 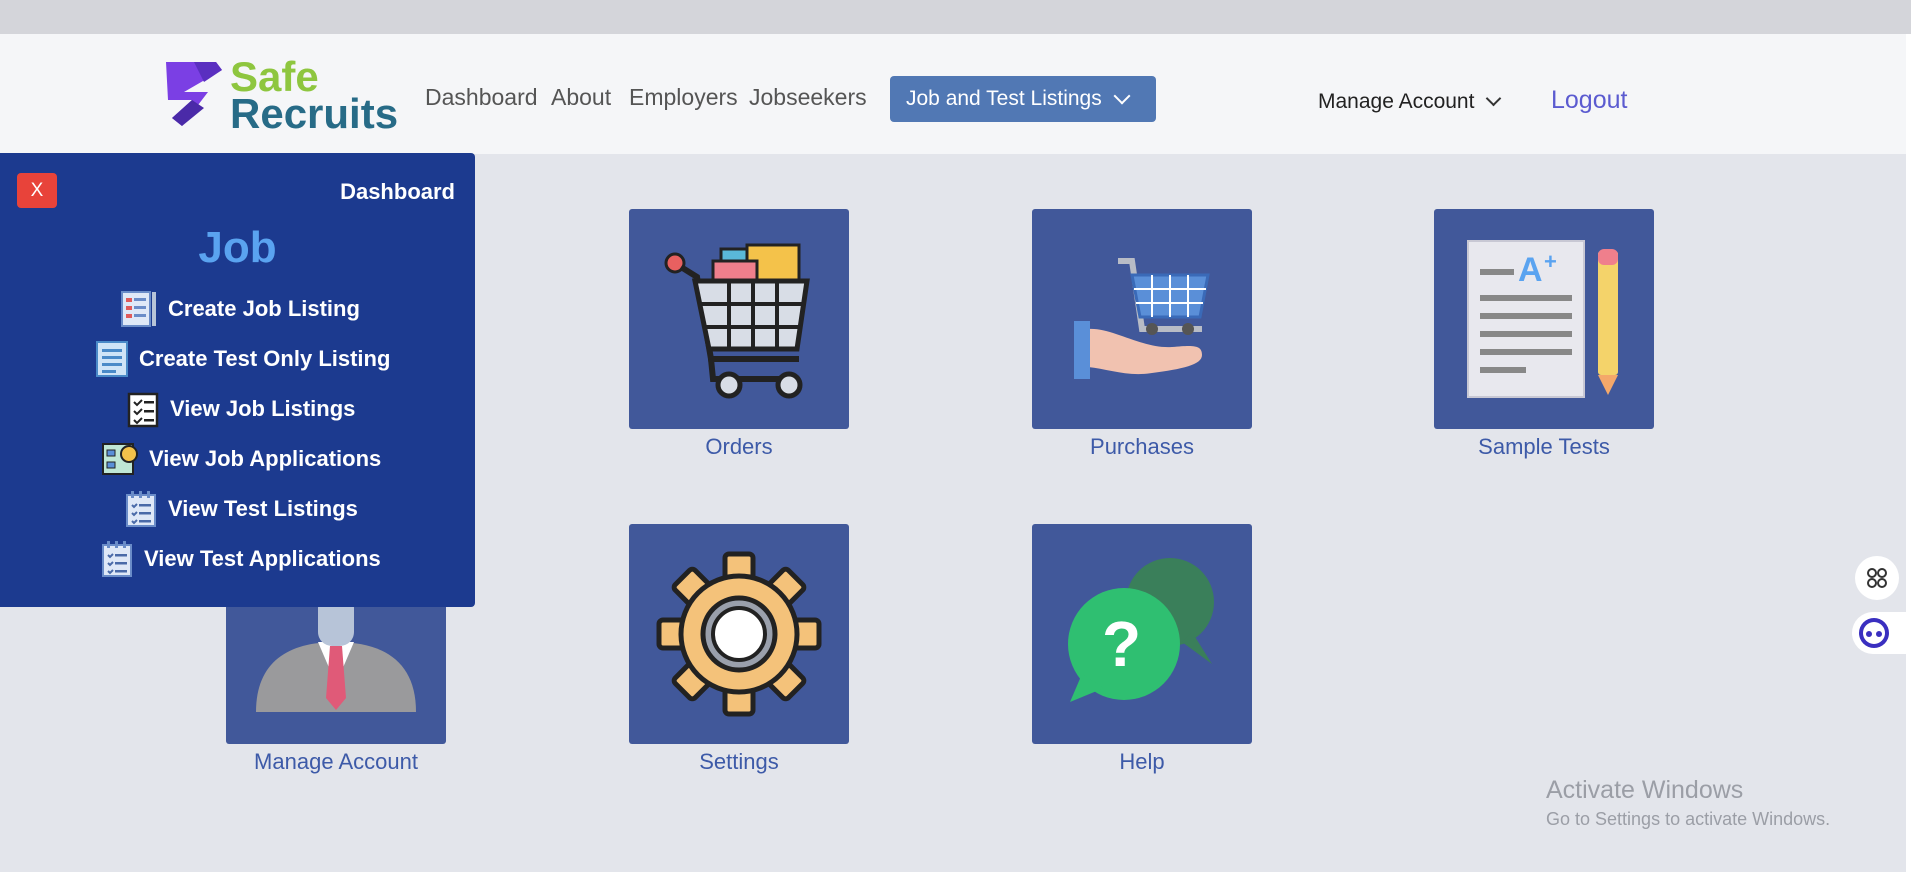 I want to click on create-job-listing-item: Create Job Listing, so click(x=240, y=309).